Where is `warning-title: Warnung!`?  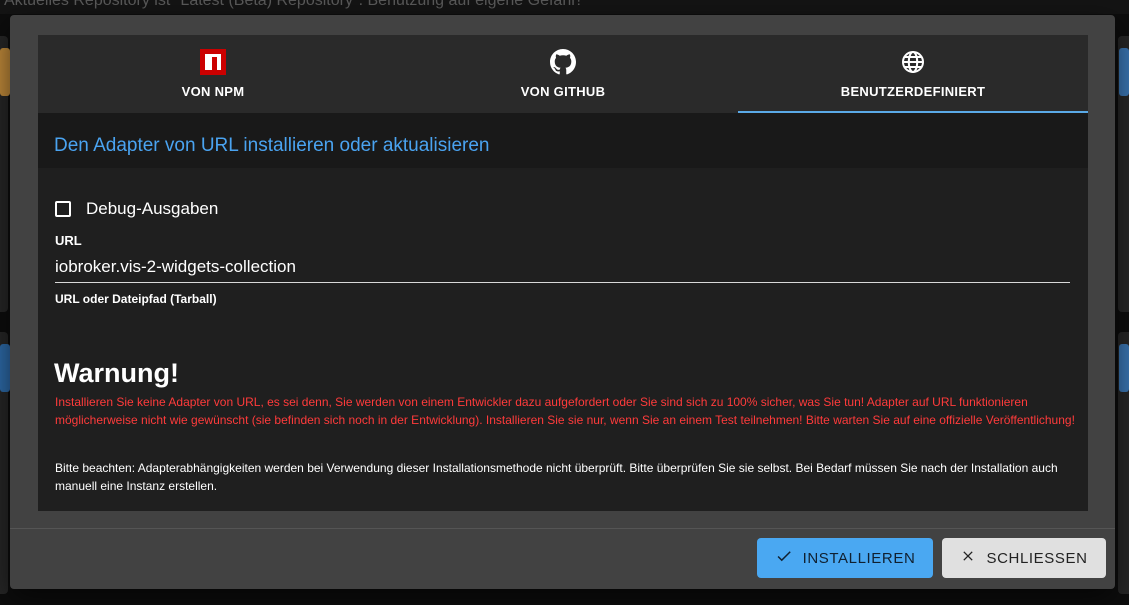 warning-title: Warnung! is located at coordinates (116, 373).